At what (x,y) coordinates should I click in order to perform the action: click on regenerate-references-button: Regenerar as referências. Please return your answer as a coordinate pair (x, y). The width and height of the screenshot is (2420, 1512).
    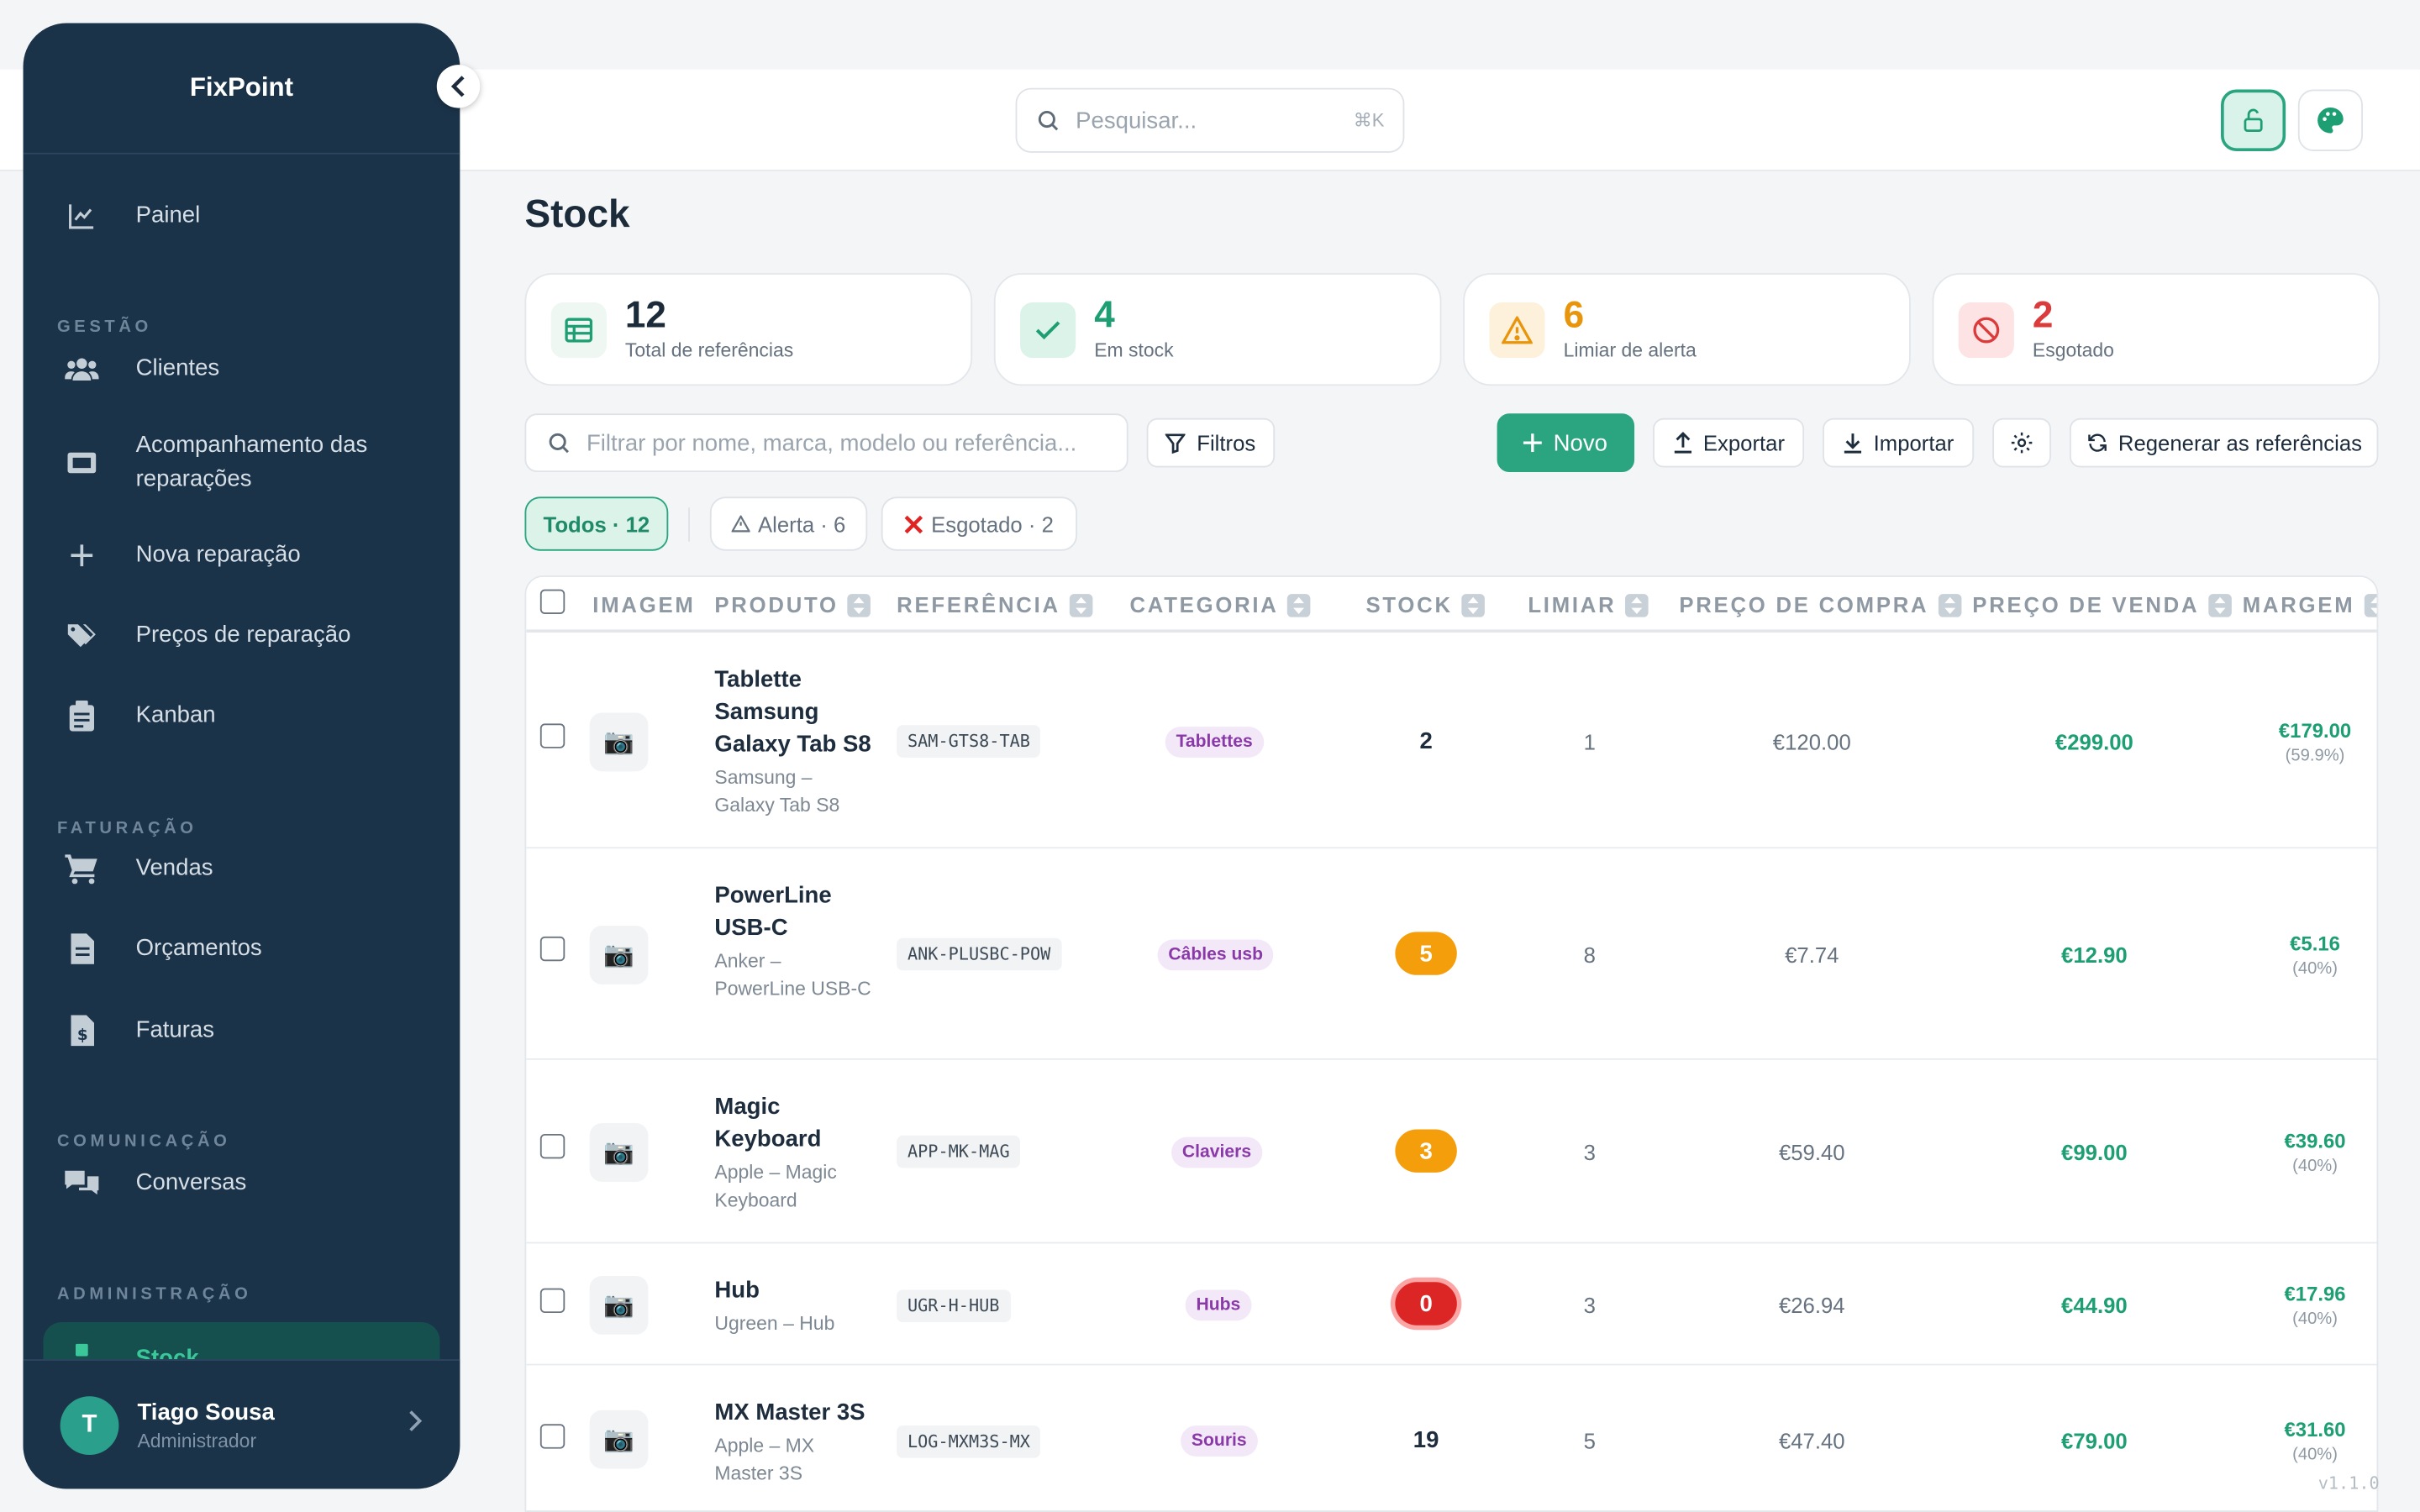
    Looking at the image, I should click on (2224, 442).